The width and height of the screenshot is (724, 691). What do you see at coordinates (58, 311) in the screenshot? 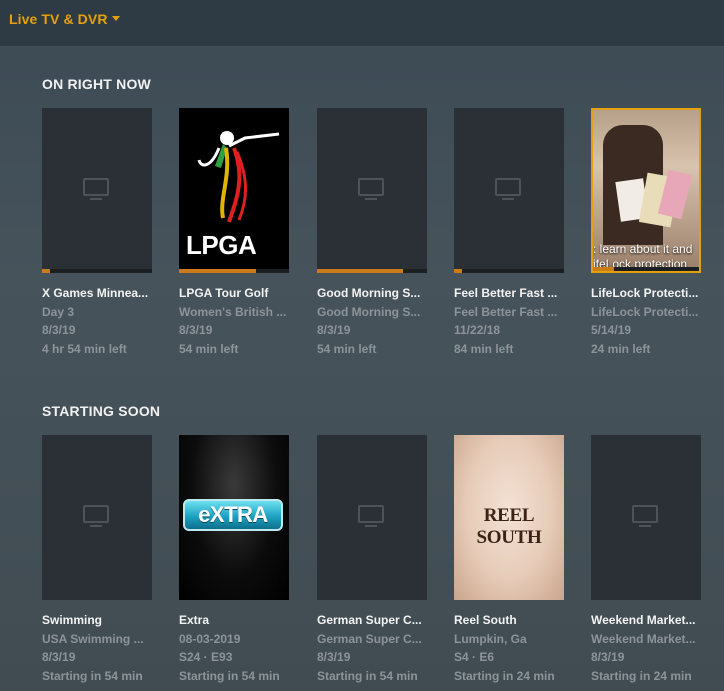
I see `program-subtitle: Day 3` at bounding box center [58, 311].